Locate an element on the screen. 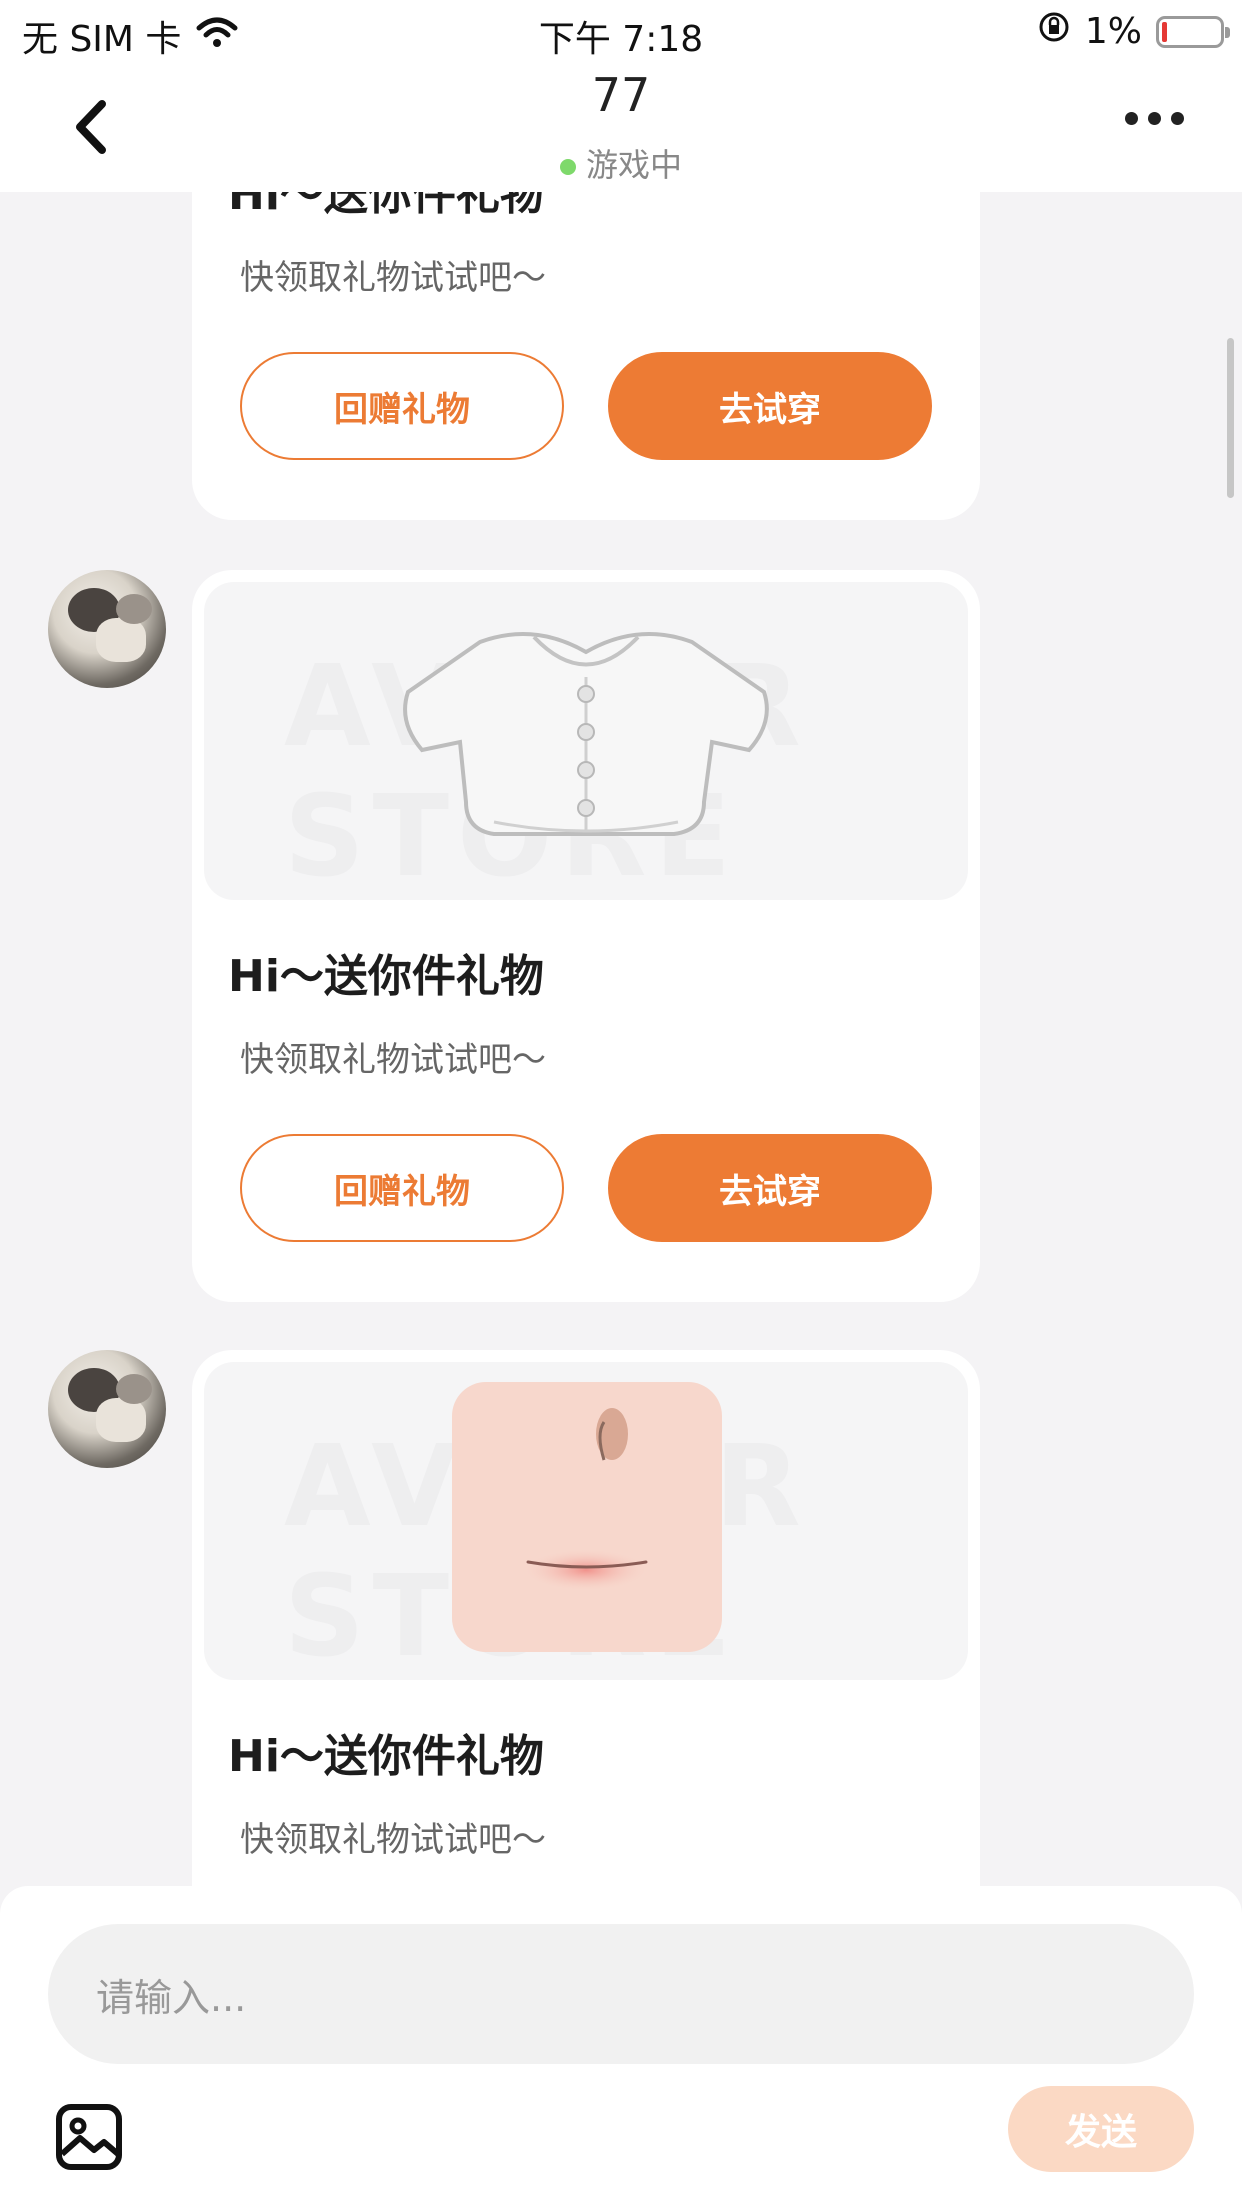 This screenshot has height=2208, width=1242. message-composer: 请输入... 发送 is located at coordinates (621, 2047).